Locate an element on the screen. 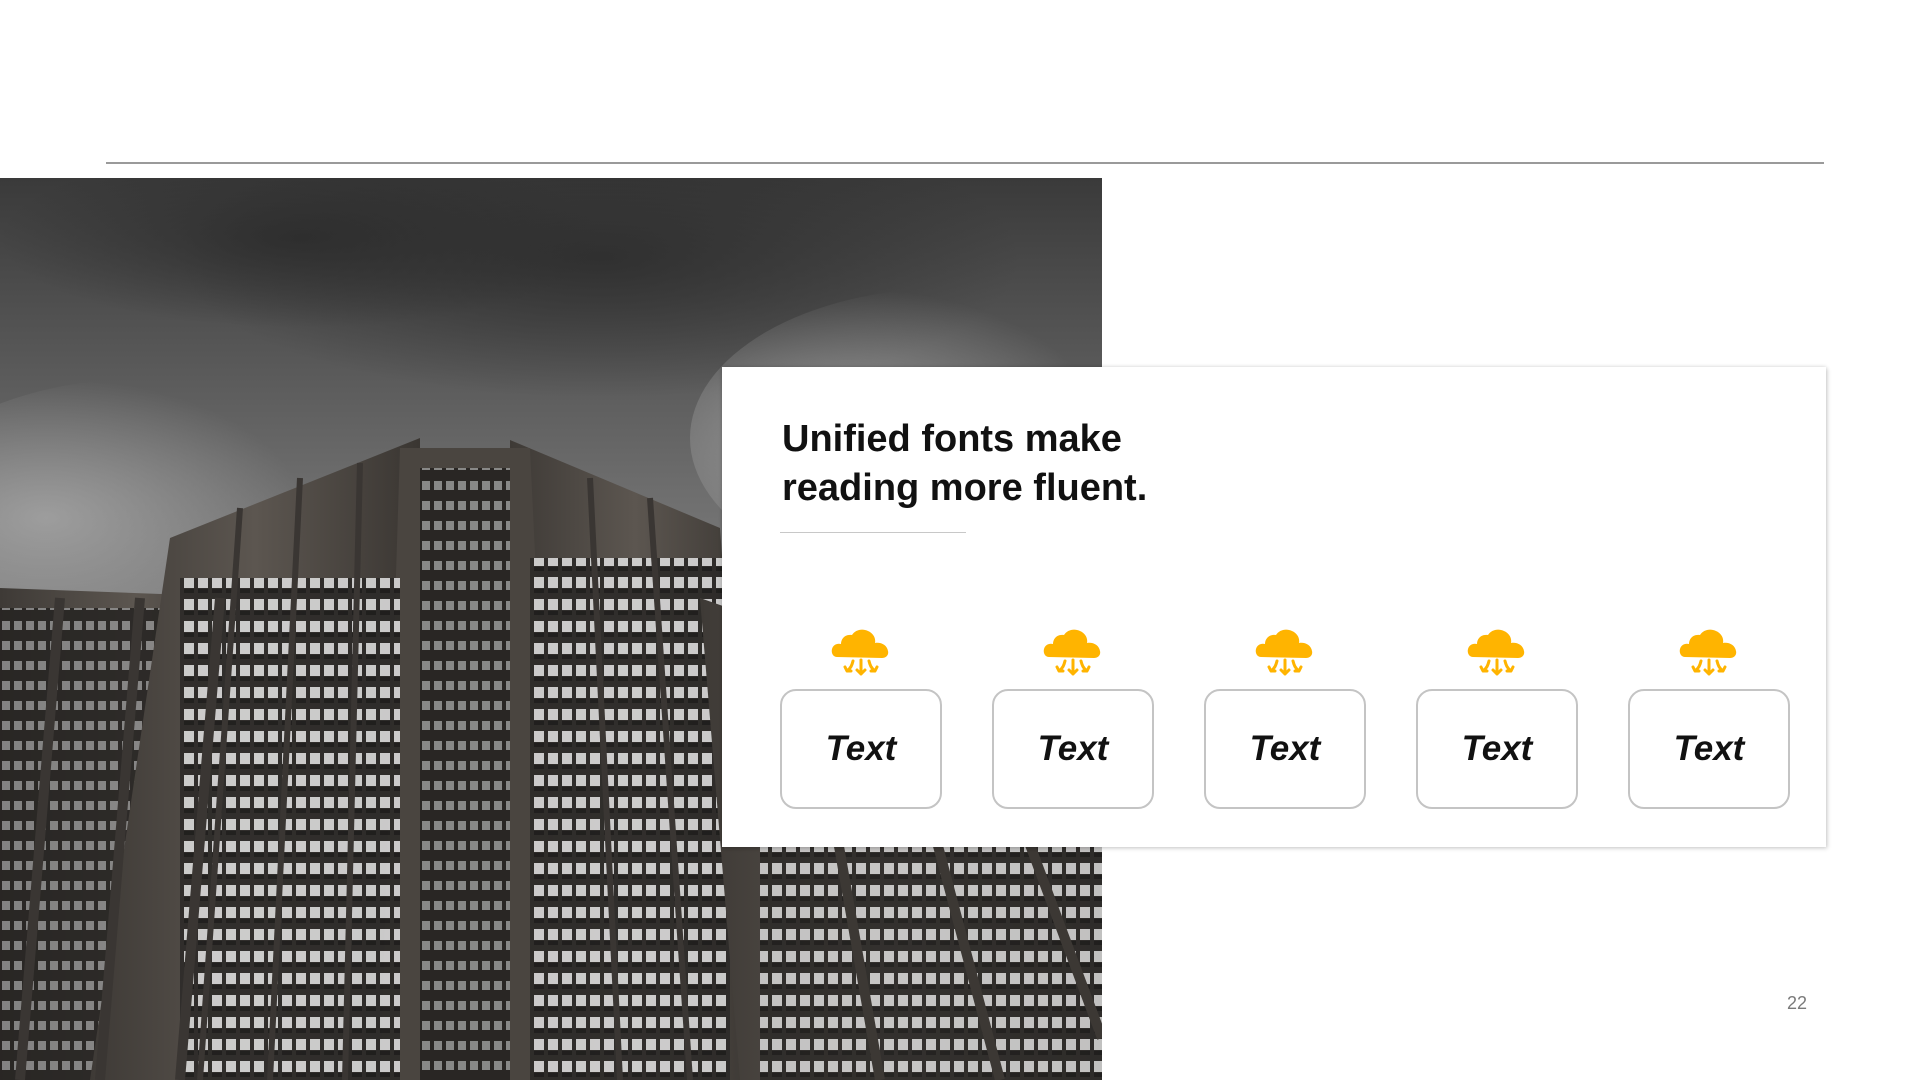 The height and width of the screenshot is (1080, 1920). feature-item-1: Text is located at coordinates (861, 718).